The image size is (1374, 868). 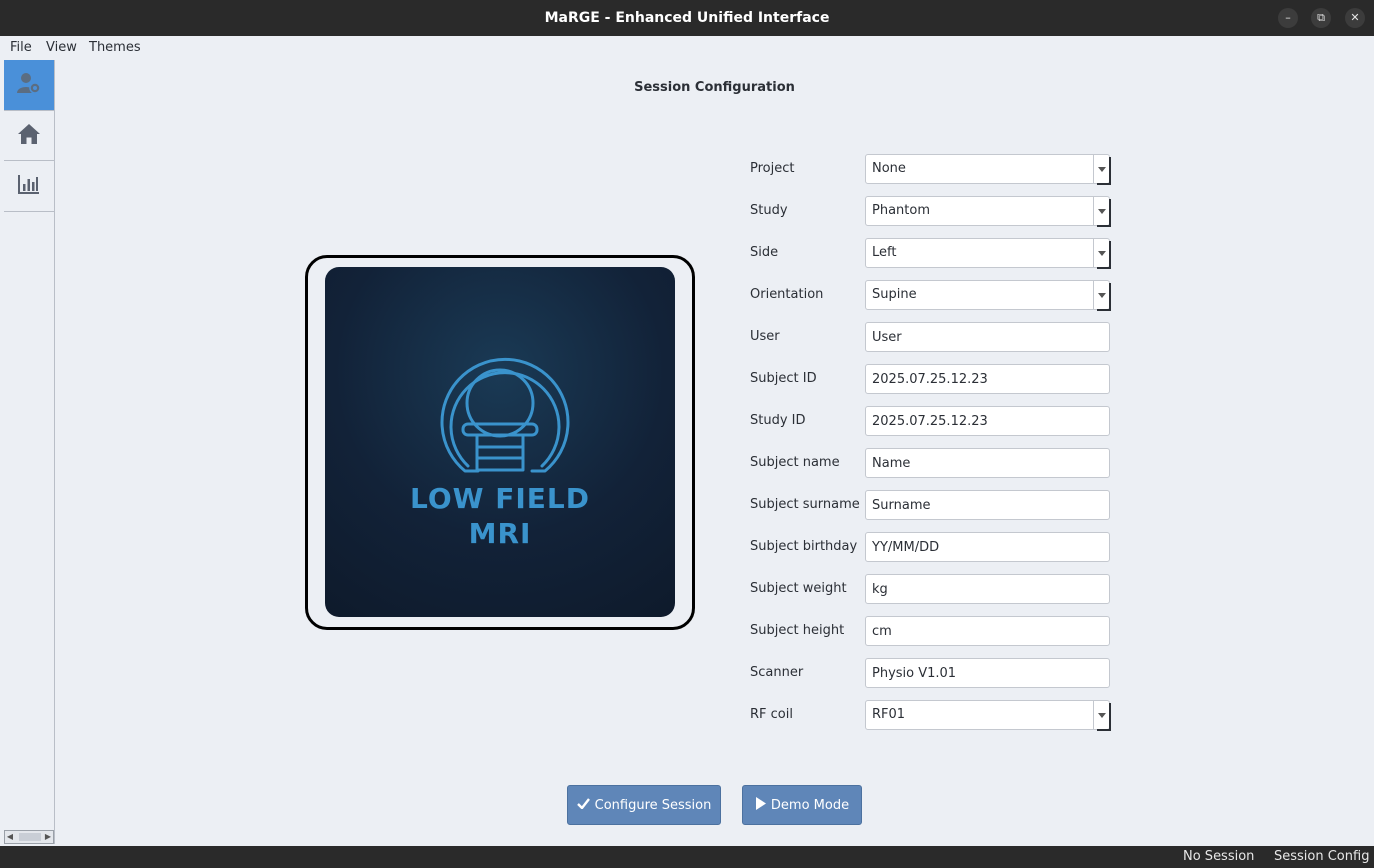 What do you see at coordinates (61, 48) in the screenshot?
I see `menu-view: View` at bounding box center [61, 48].